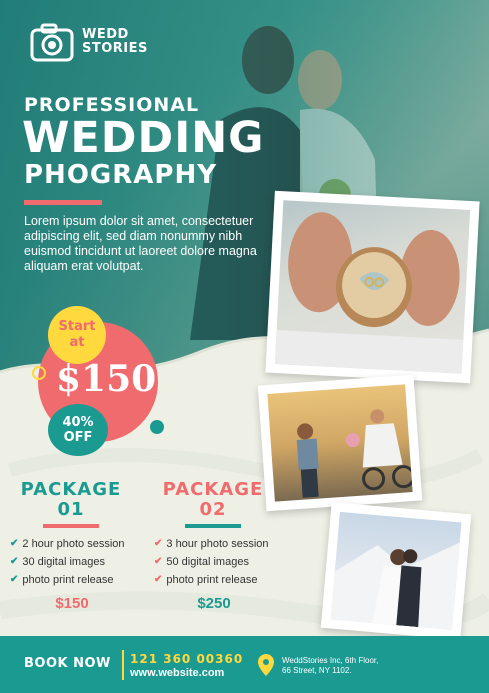  Describe the element at coordinates (213, 489) in the screenshot. I see `package-02-label: PACKAGE` at that location.